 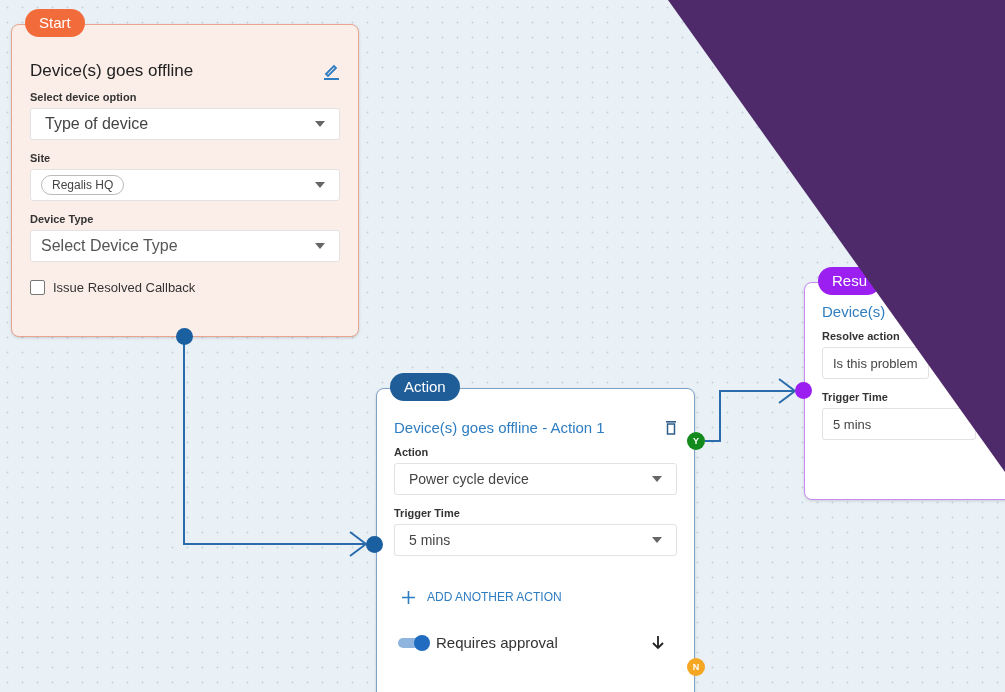 What do you see at coordinates (671, 427) in the screenshot?
I see `delete-icon` at bounding box center [671, 427].